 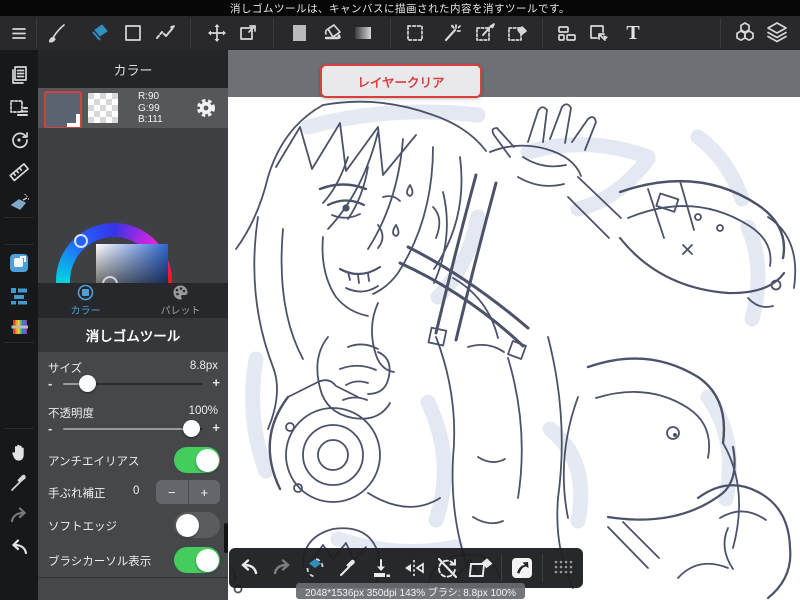 I want to click on brush-cursor-toggle, so click(x=197, y=560).